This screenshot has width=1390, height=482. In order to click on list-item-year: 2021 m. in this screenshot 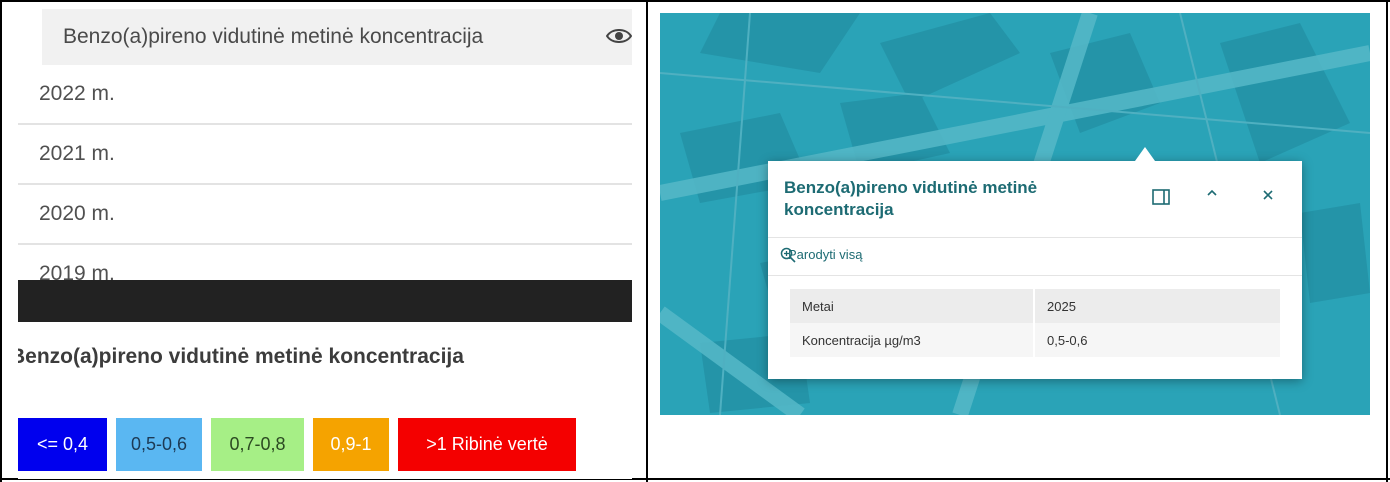, I will do `click(325, 155)`.